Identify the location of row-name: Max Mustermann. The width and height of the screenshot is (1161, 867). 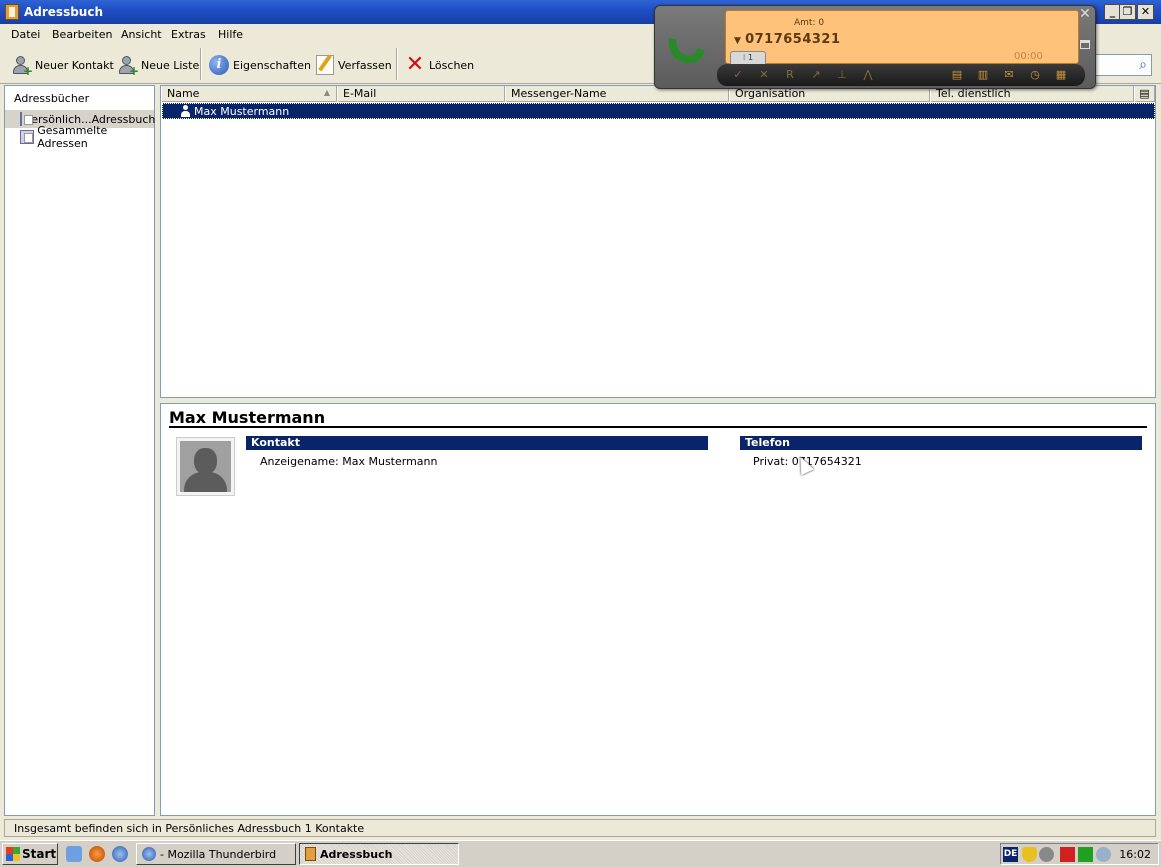
(242, 111).